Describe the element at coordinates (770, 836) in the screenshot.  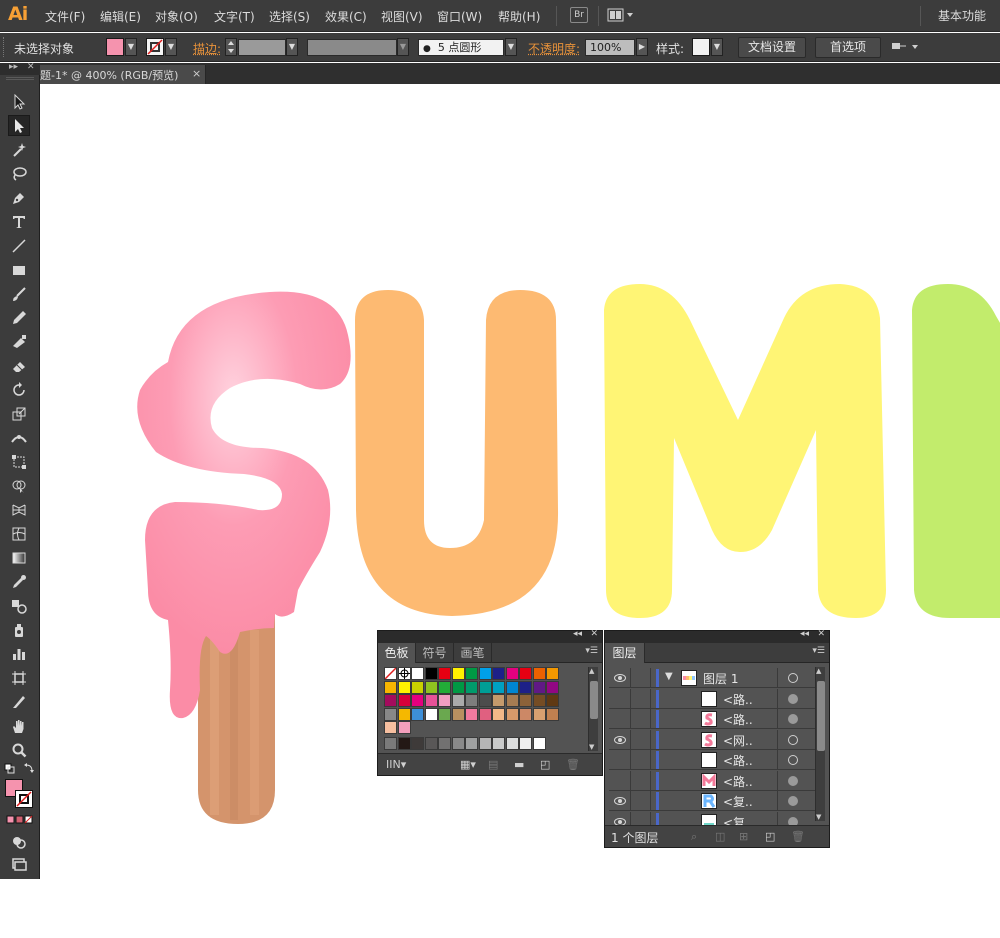
I see `new-layer-icon: ◰` at that location.